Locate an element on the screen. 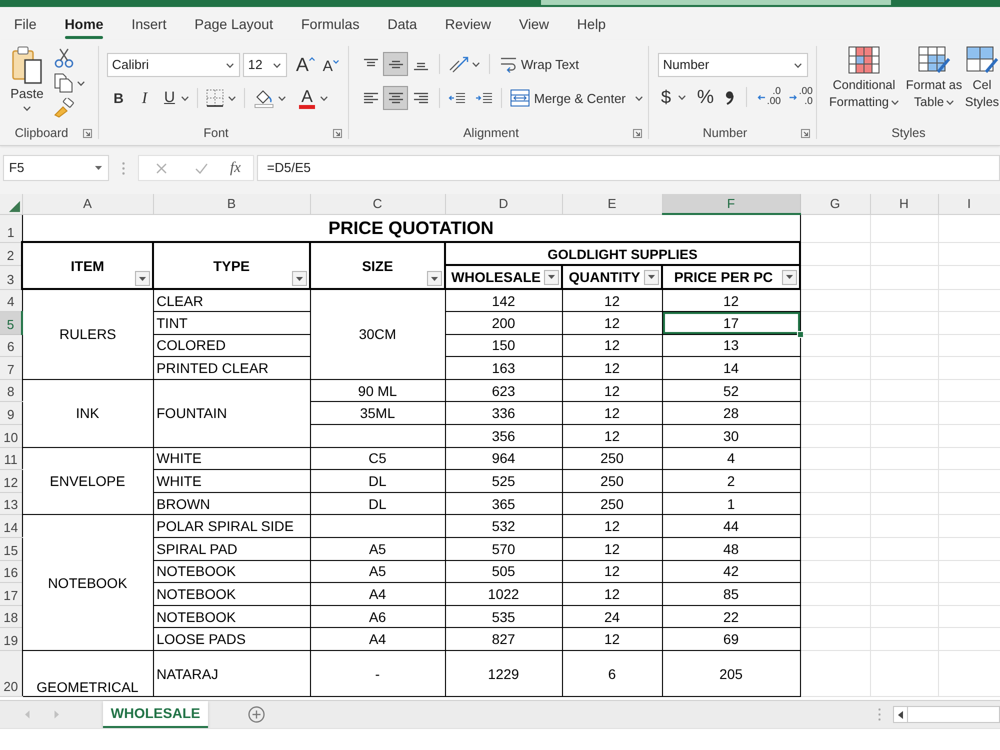 The height and width of the screenshot is (750, 1000). copy-icon is located at coordinates (63, 83).